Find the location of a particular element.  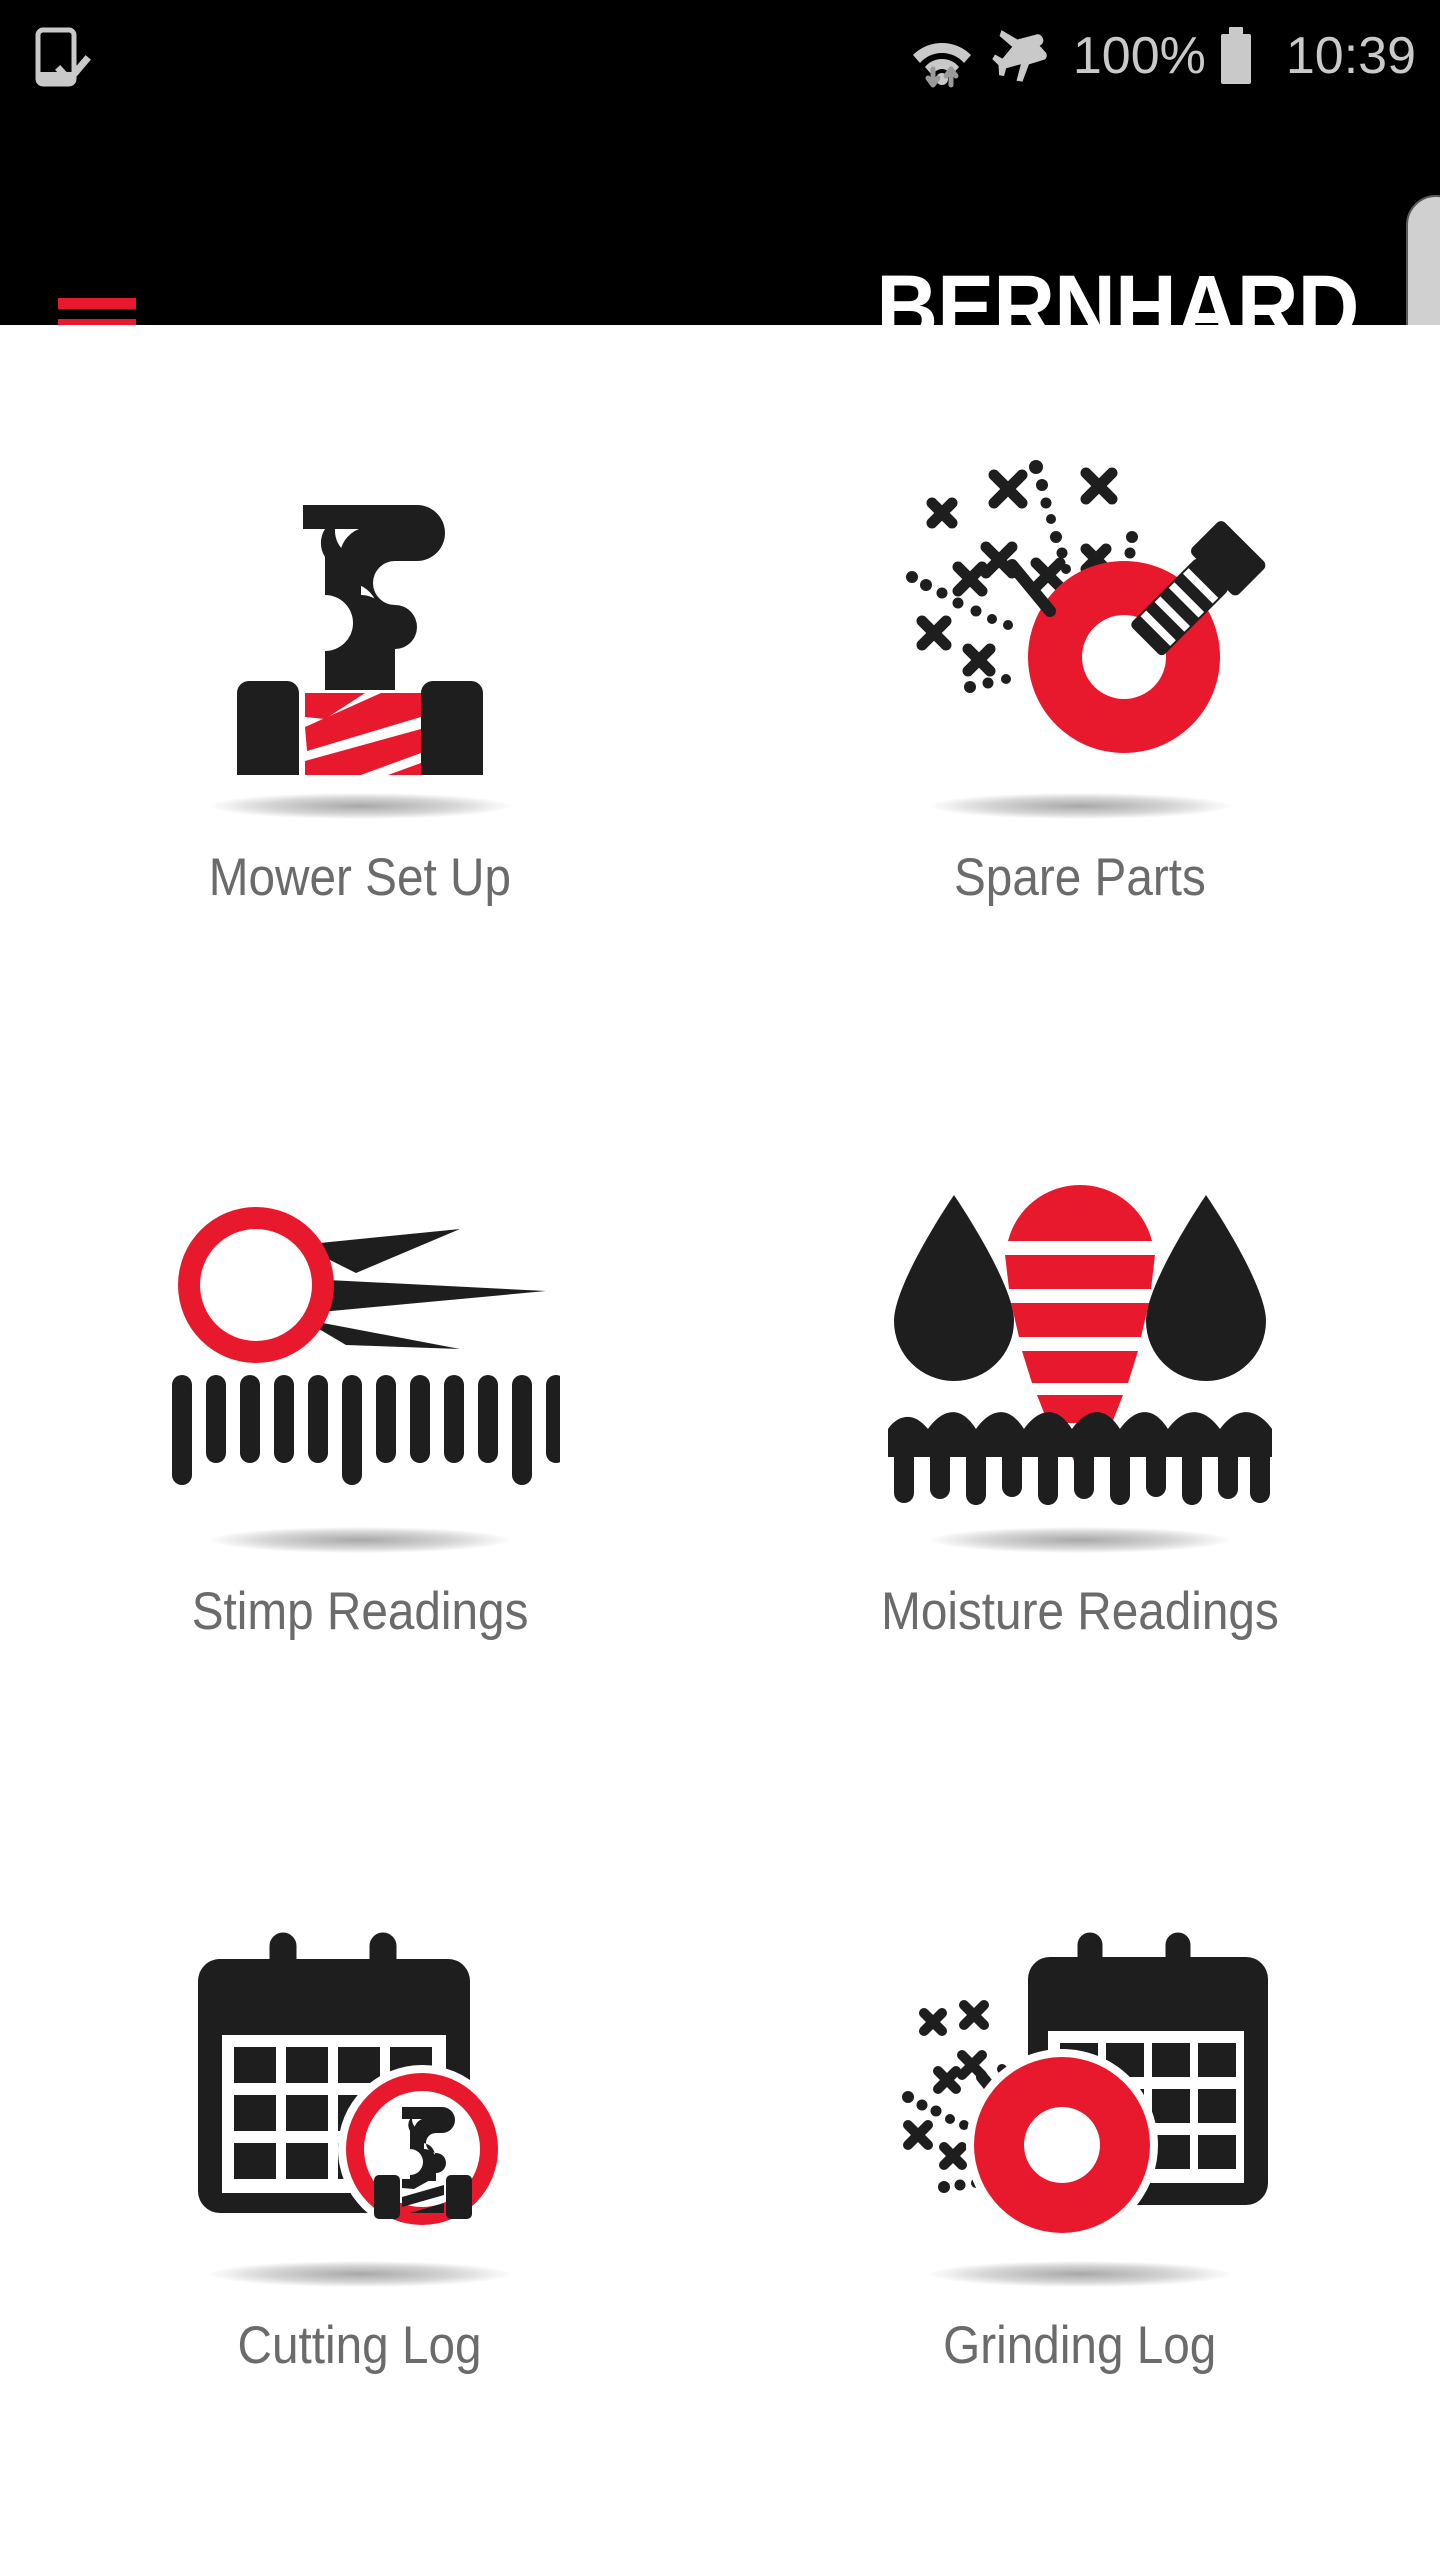

menu-tile-stimp-readings: Stimp Readings is located at coordinates (360, 1426).